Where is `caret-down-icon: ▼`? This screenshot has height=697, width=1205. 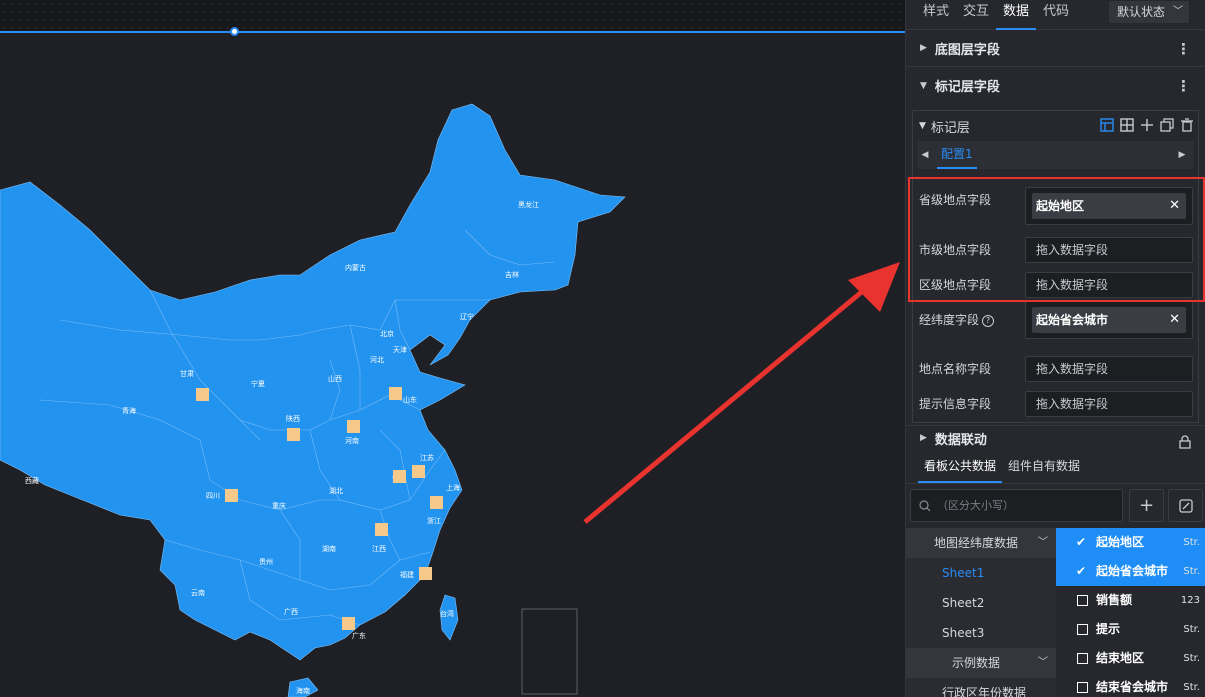 caret-down-icon: ▼ is located at coordinates (922, 126).